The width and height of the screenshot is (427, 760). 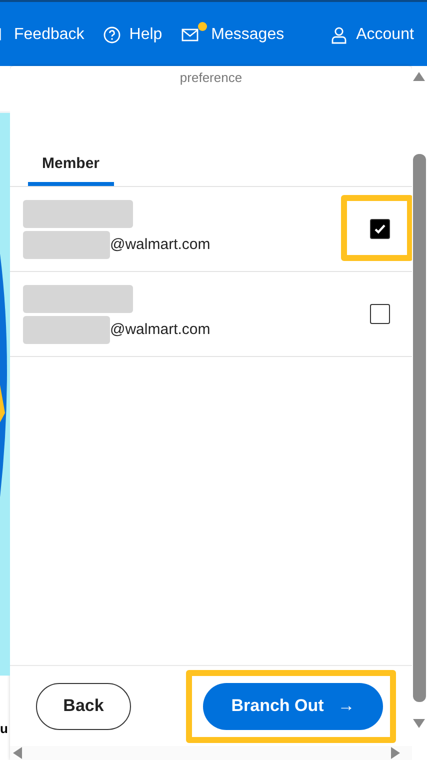 I want to click on dialog-caption: preference, so click(x=211, y=77).